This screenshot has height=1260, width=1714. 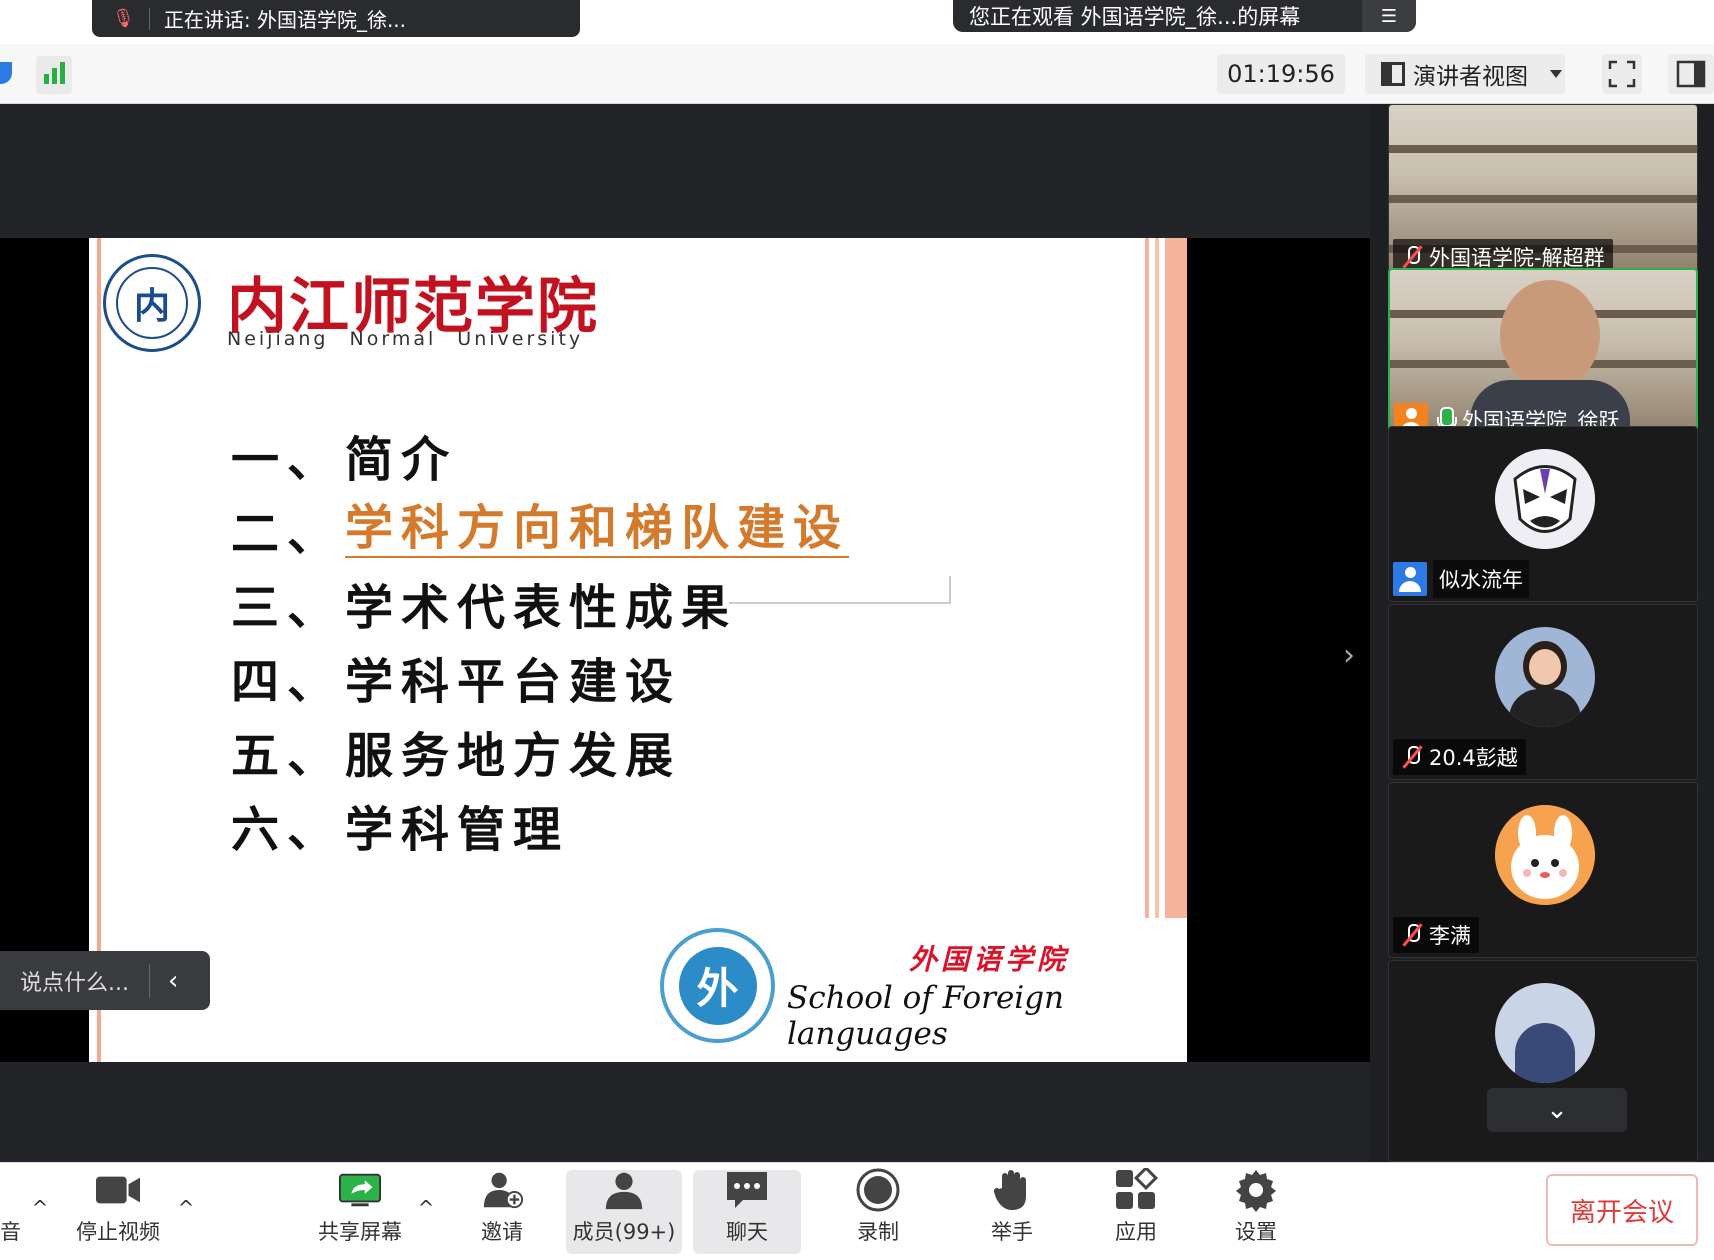 I want to click on slide-right-stripes, so click(x=1163, y=578).